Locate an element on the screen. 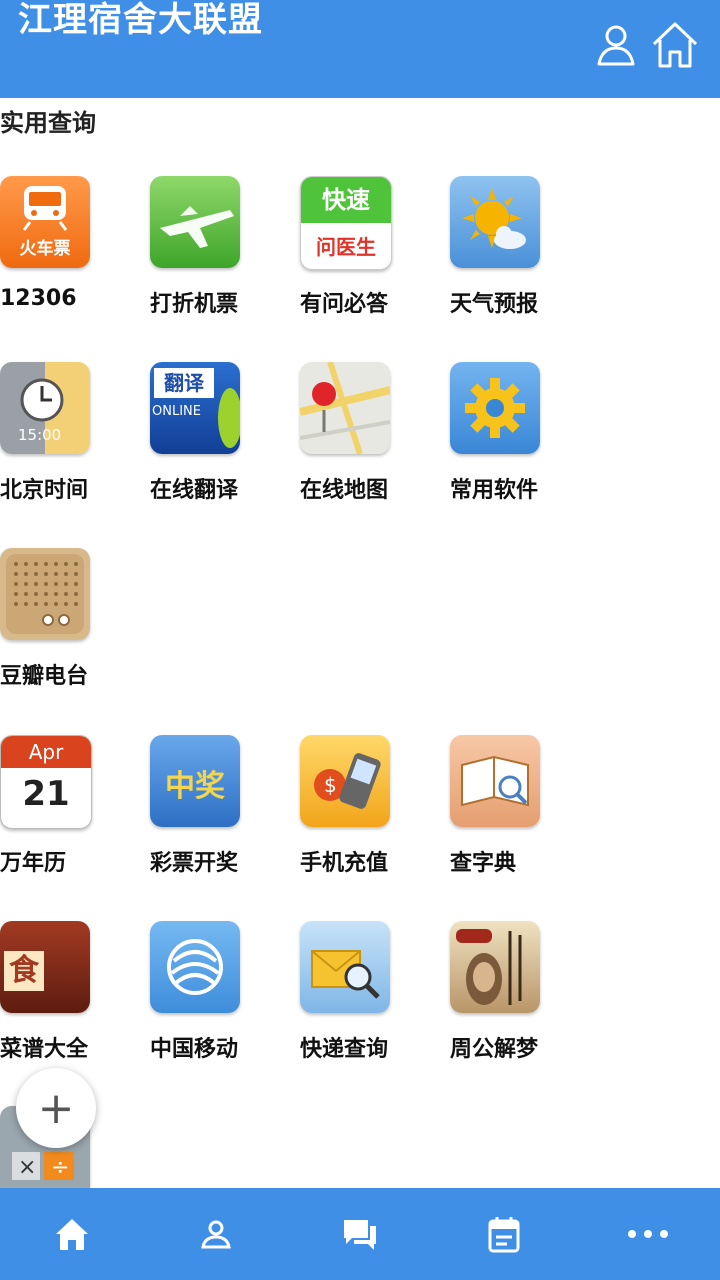 The image size is (720, 1280). bottom-nav is located at coordinates (360, 1234).